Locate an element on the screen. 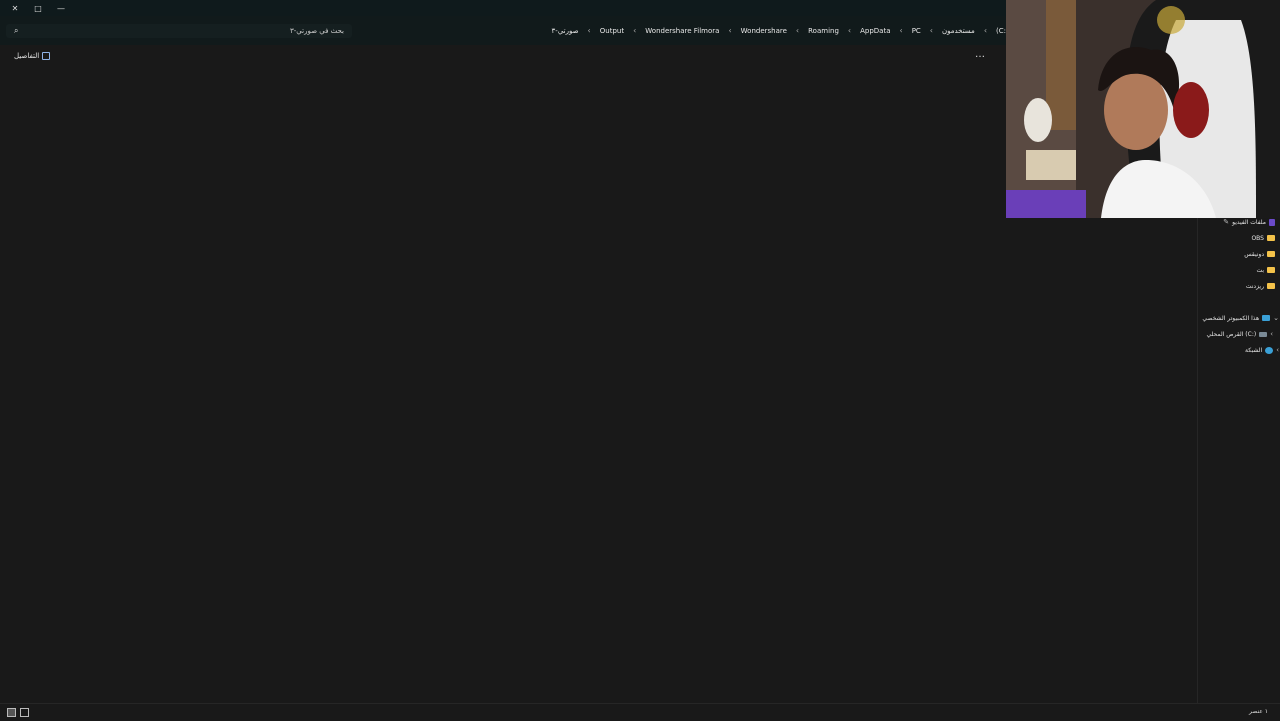 The width and height of the screenshot is (1280, 721). nav-item-label: ملفات الفيديو is located at coordinates (1249, 222).